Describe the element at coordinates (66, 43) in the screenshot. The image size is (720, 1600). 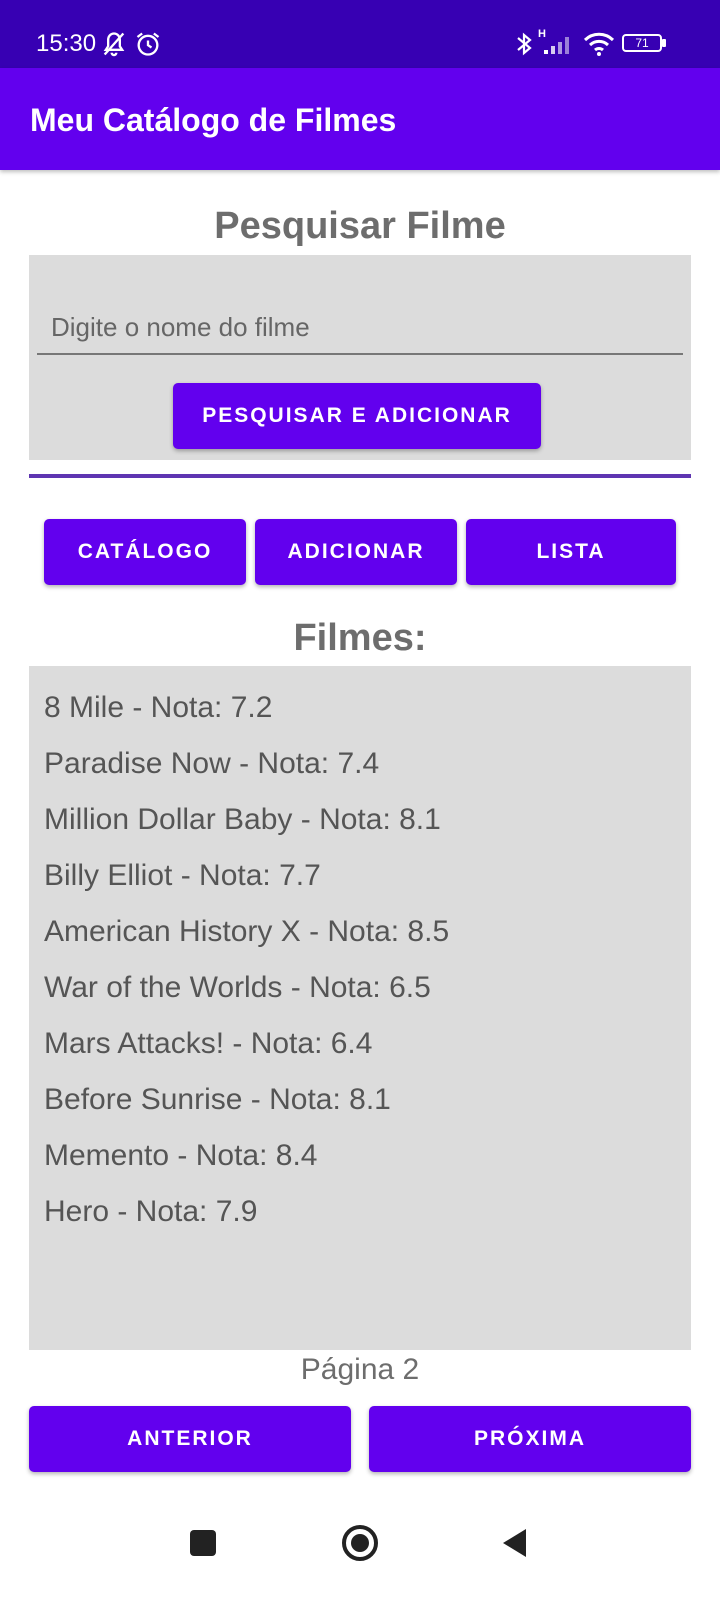
I see `status-time: 15:30` at that location.